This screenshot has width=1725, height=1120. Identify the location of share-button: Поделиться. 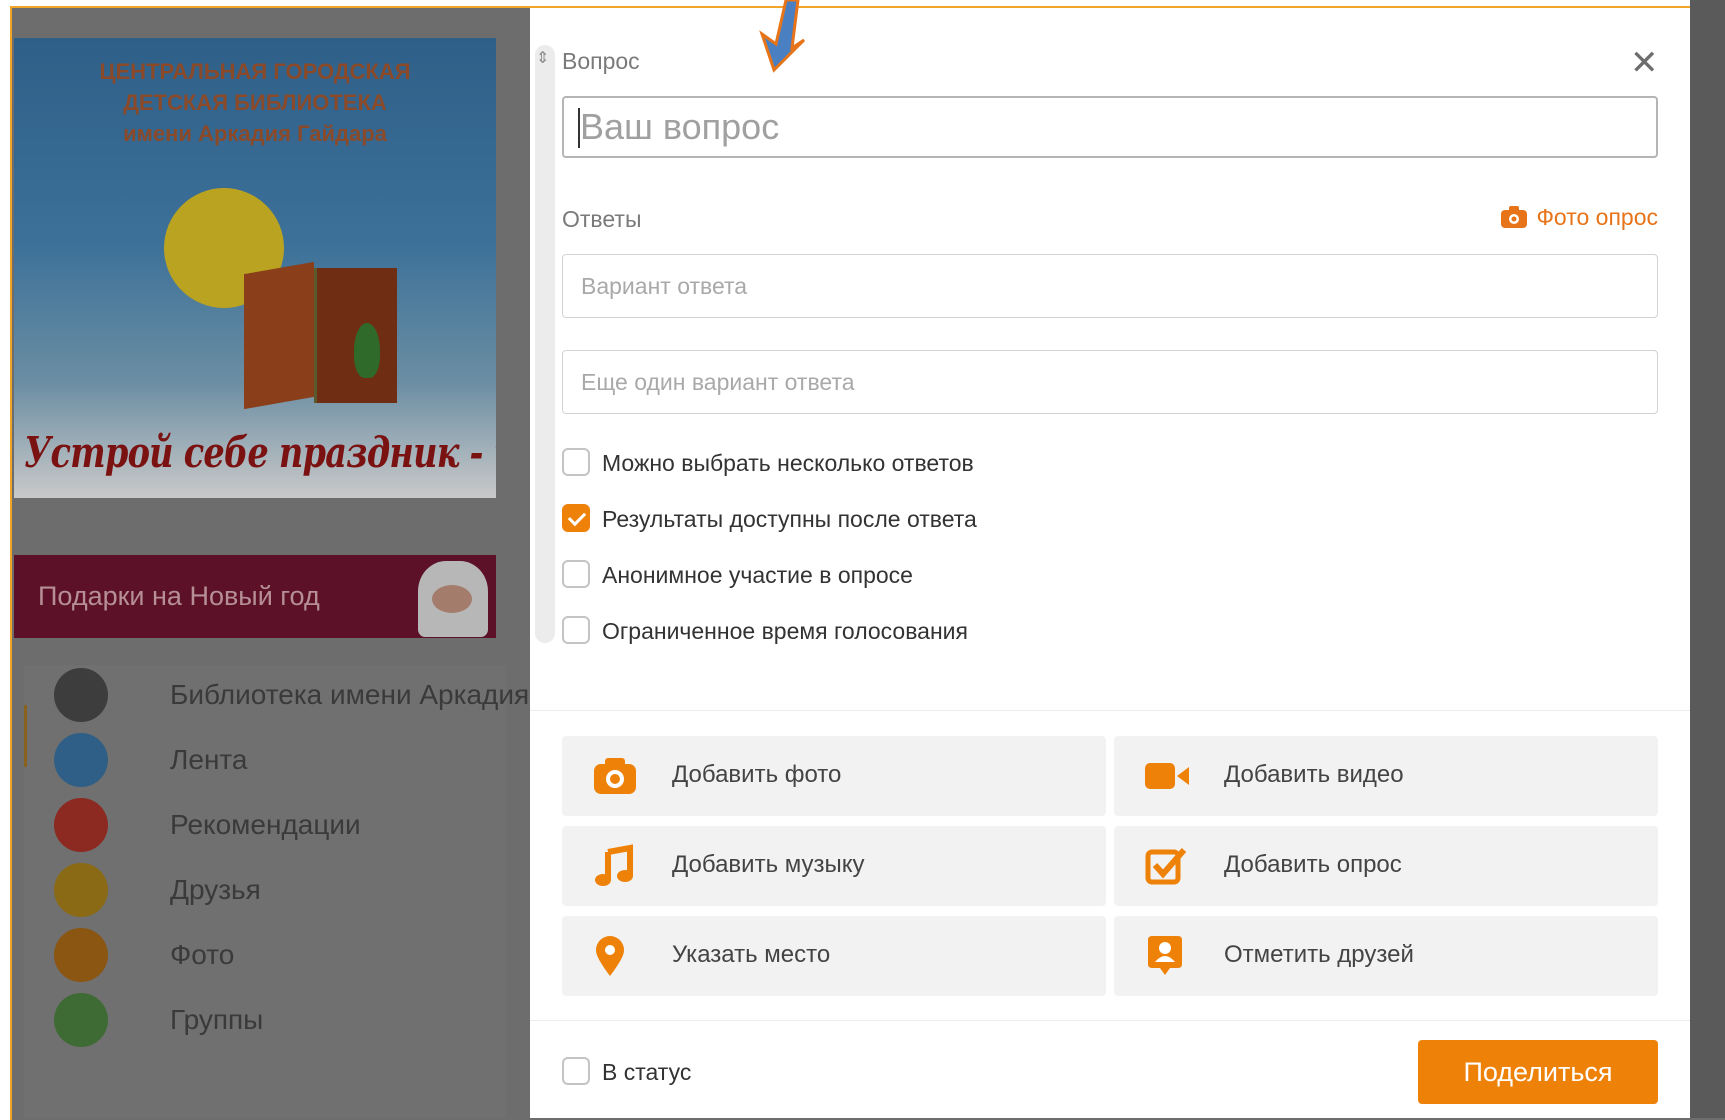
(1538, 1072).